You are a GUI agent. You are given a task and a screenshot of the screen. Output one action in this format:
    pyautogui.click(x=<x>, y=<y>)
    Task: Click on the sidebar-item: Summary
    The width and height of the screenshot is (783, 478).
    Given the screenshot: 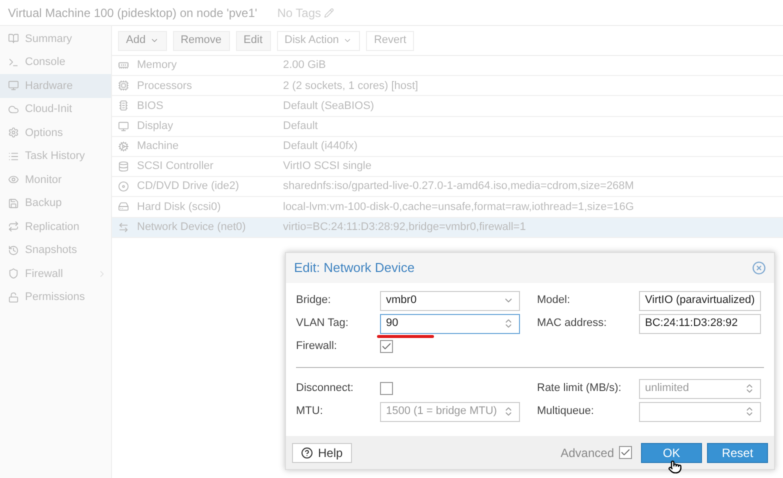 What is the action you would take?
    pyautogui.click(x=55, y=38)
    